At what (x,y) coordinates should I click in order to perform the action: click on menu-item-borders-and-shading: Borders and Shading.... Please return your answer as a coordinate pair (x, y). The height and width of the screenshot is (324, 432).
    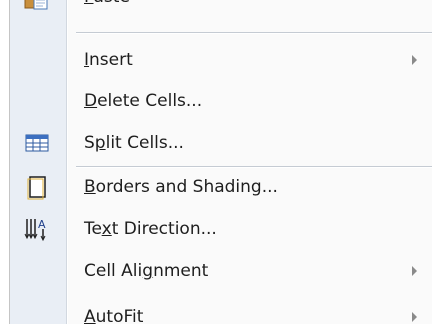
    Looking at the image, I should click on (221, 187).